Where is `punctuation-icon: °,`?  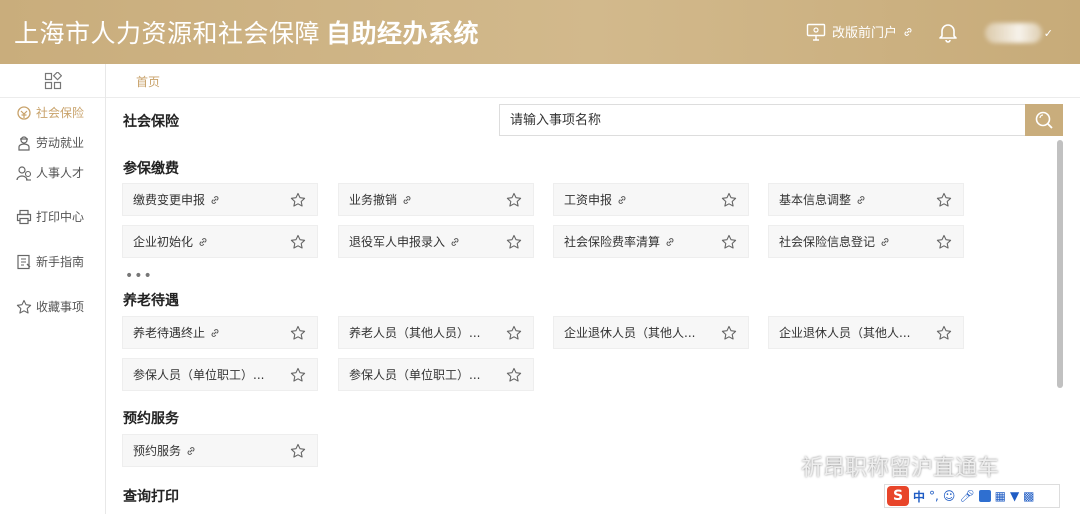 punctuation-icon: °, is located at coordinates (934, 496).